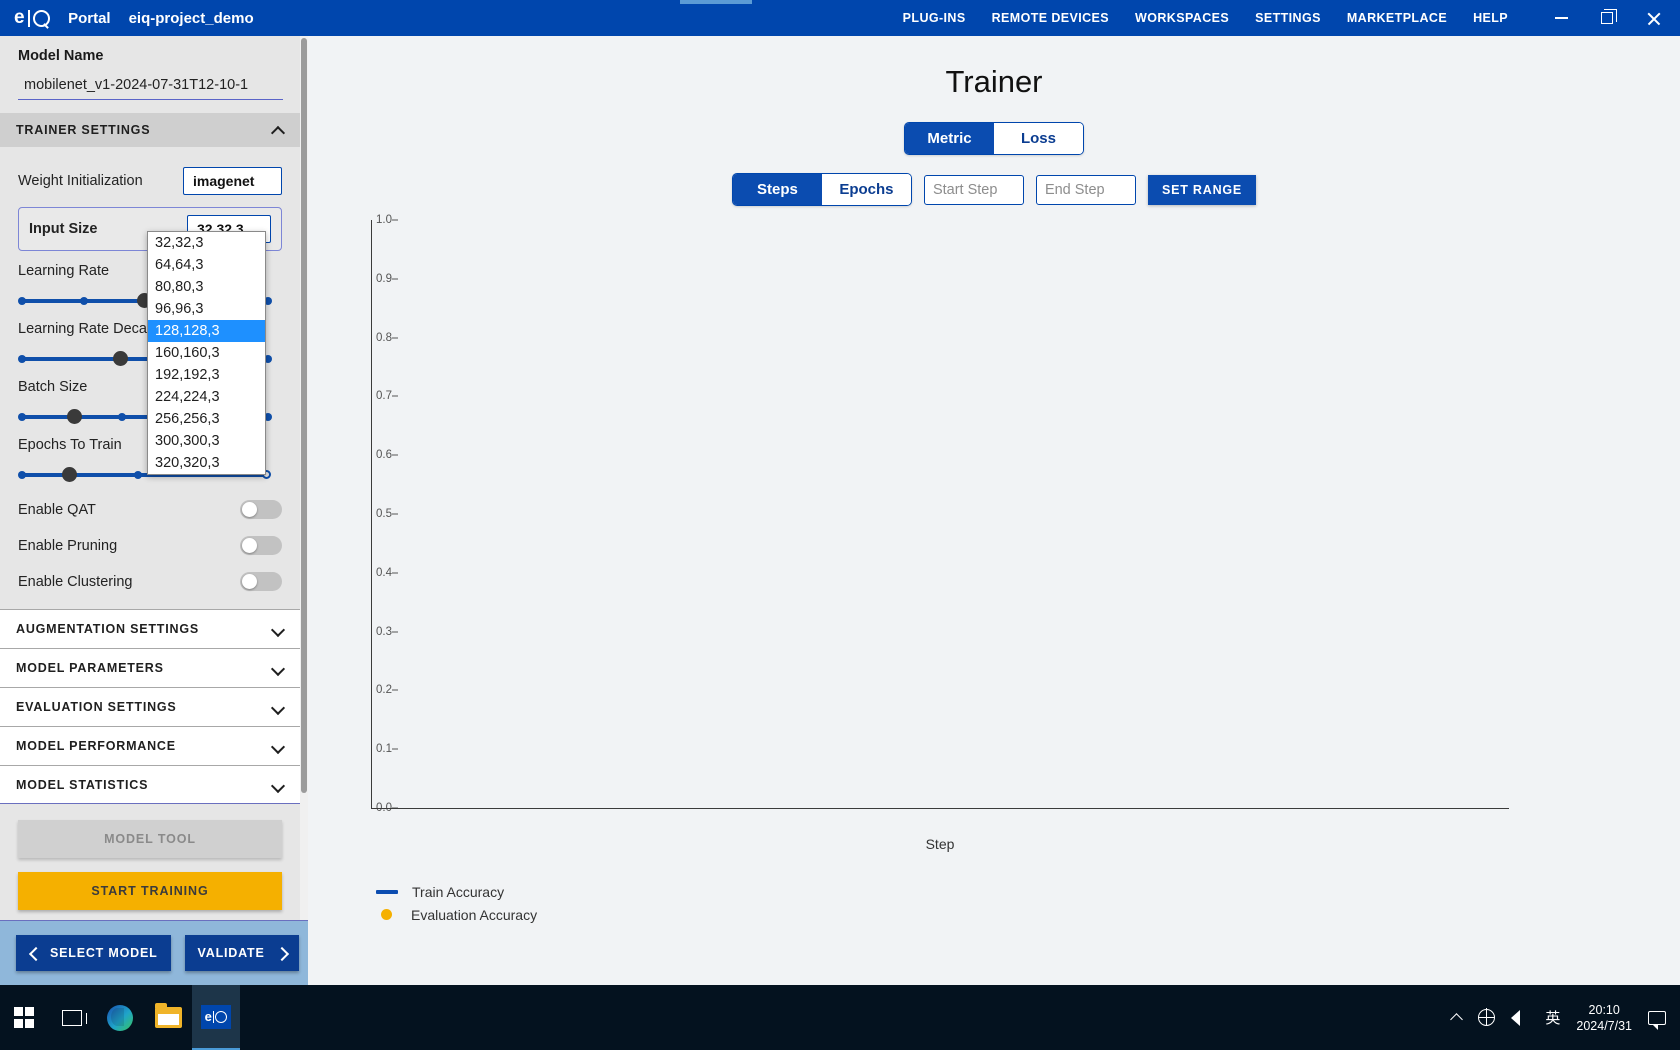 This screenshot has width=1680, height=1050. Describe the element at coordinates (949, 138) in the screenshot. I see `tab-metric: Metric` at that location.